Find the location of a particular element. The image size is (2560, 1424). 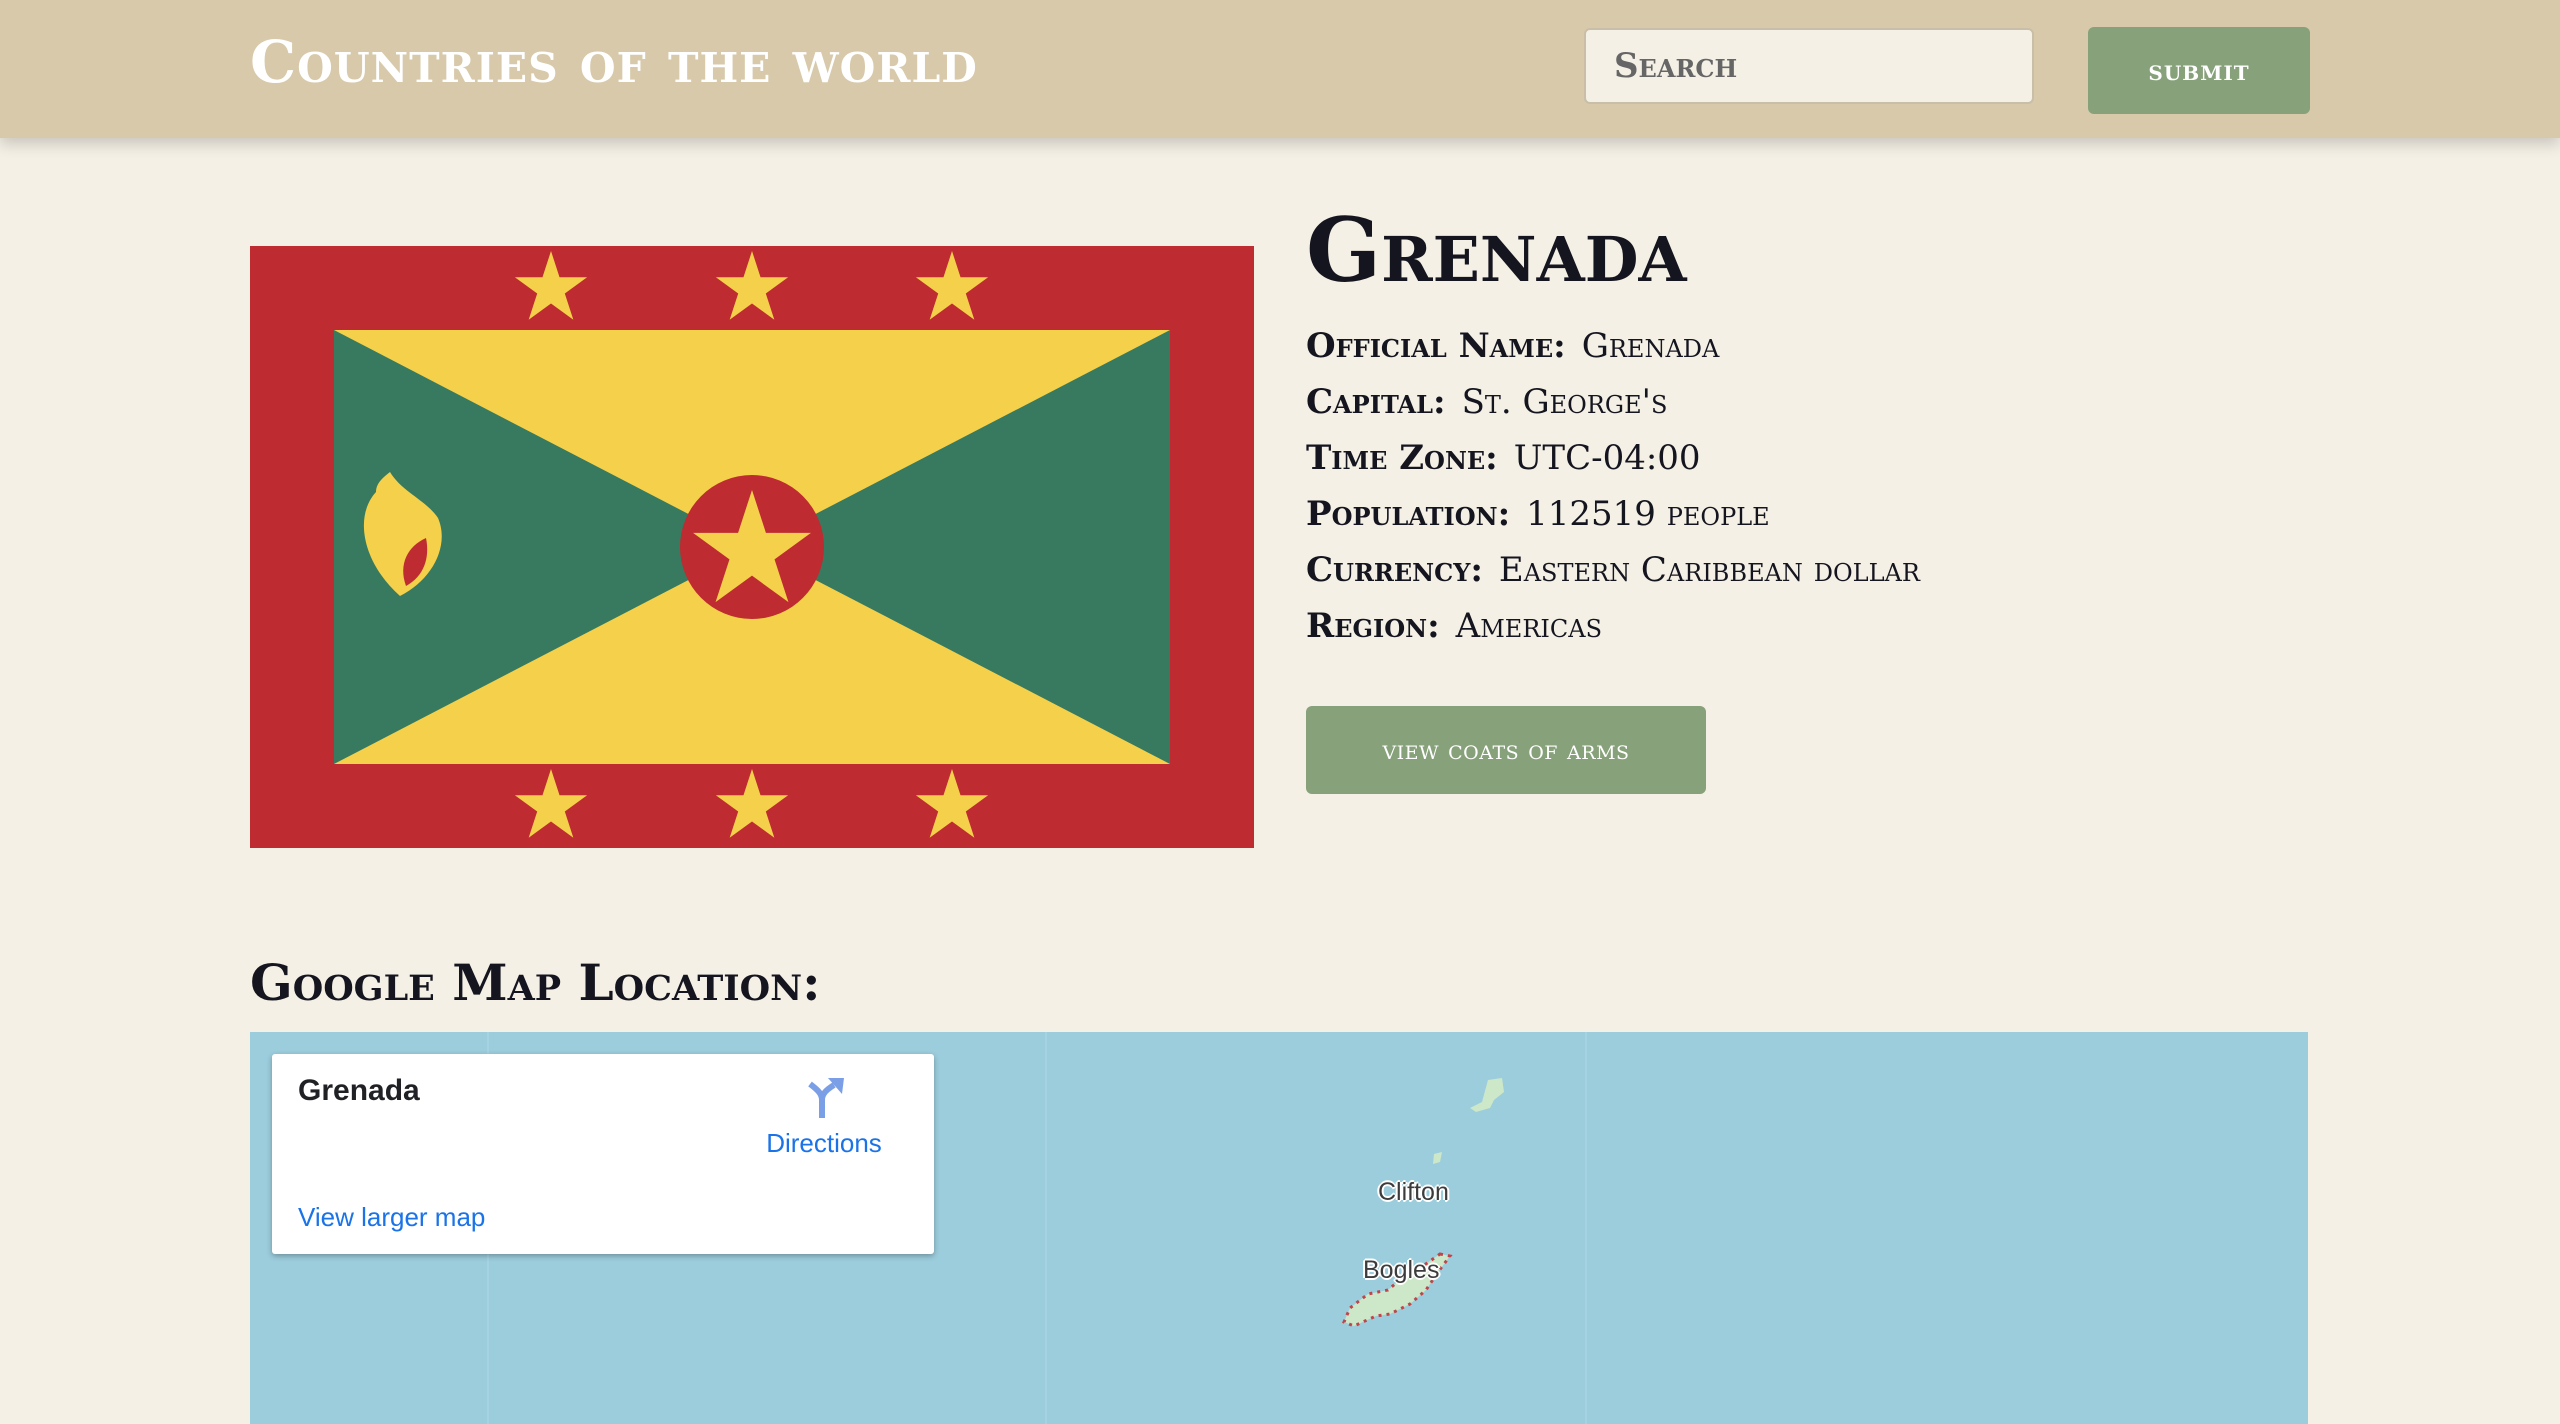

map-island-north is located at coordinates (1487, 1095).